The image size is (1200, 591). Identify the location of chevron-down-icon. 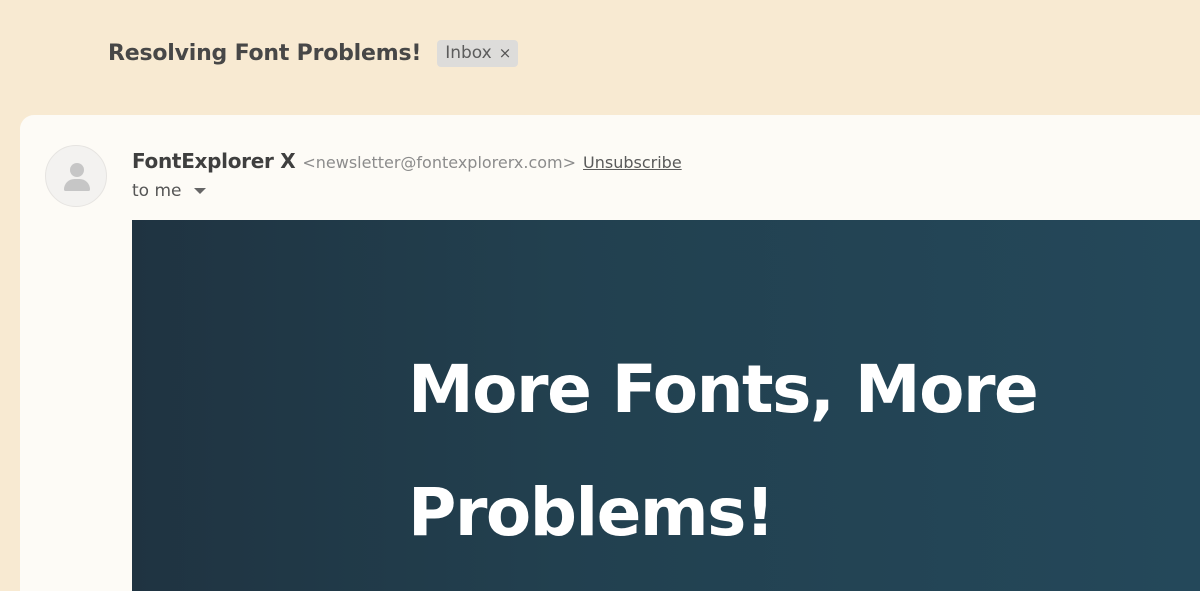
(199, 191).